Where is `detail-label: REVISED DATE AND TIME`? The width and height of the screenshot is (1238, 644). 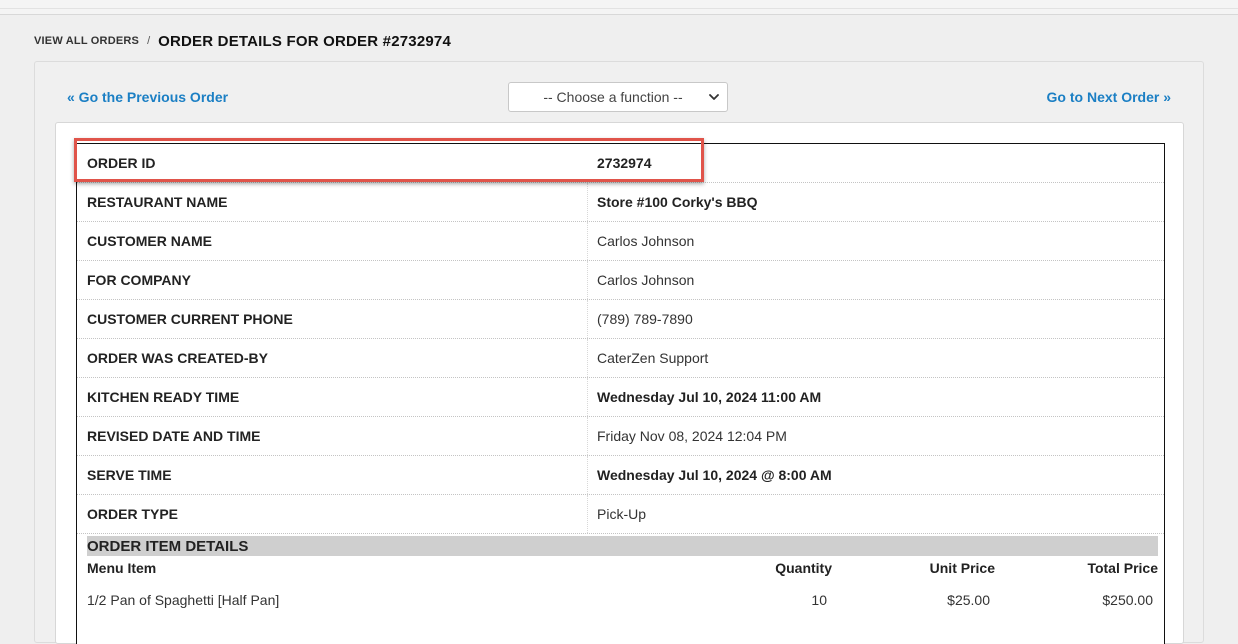 detail-label: REVISED DATE AND TIME is located at coordinates (174, 436).